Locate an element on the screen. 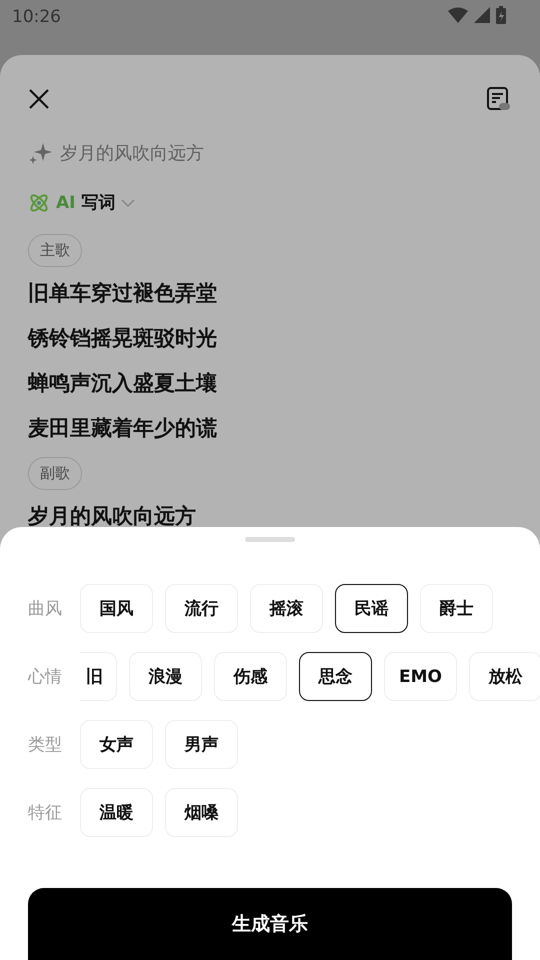  option-chip: 流行 is located at coordinates (201, 608).